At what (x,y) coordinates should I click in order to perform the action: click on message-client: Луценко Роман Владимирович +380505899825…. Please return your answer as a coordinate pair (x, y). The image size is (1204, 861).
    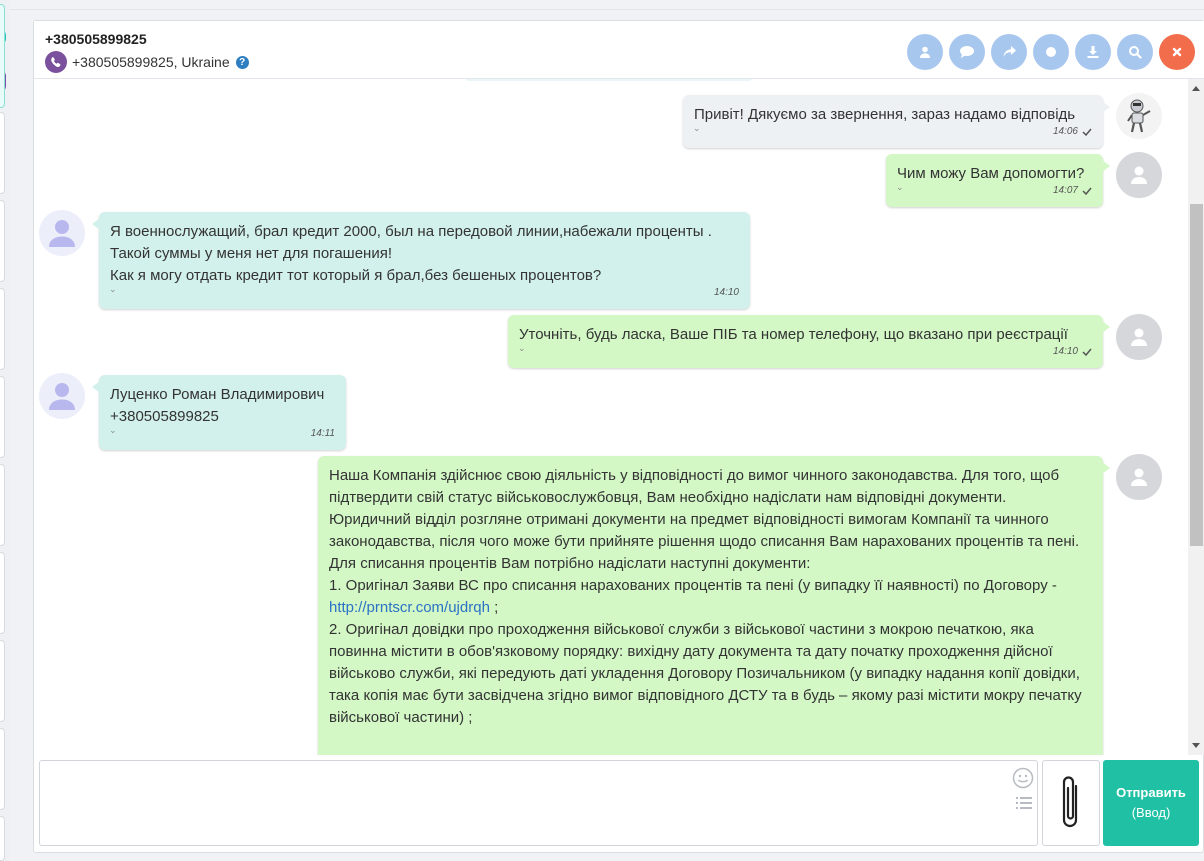
    Looking at the image, I should click on (219, 412).